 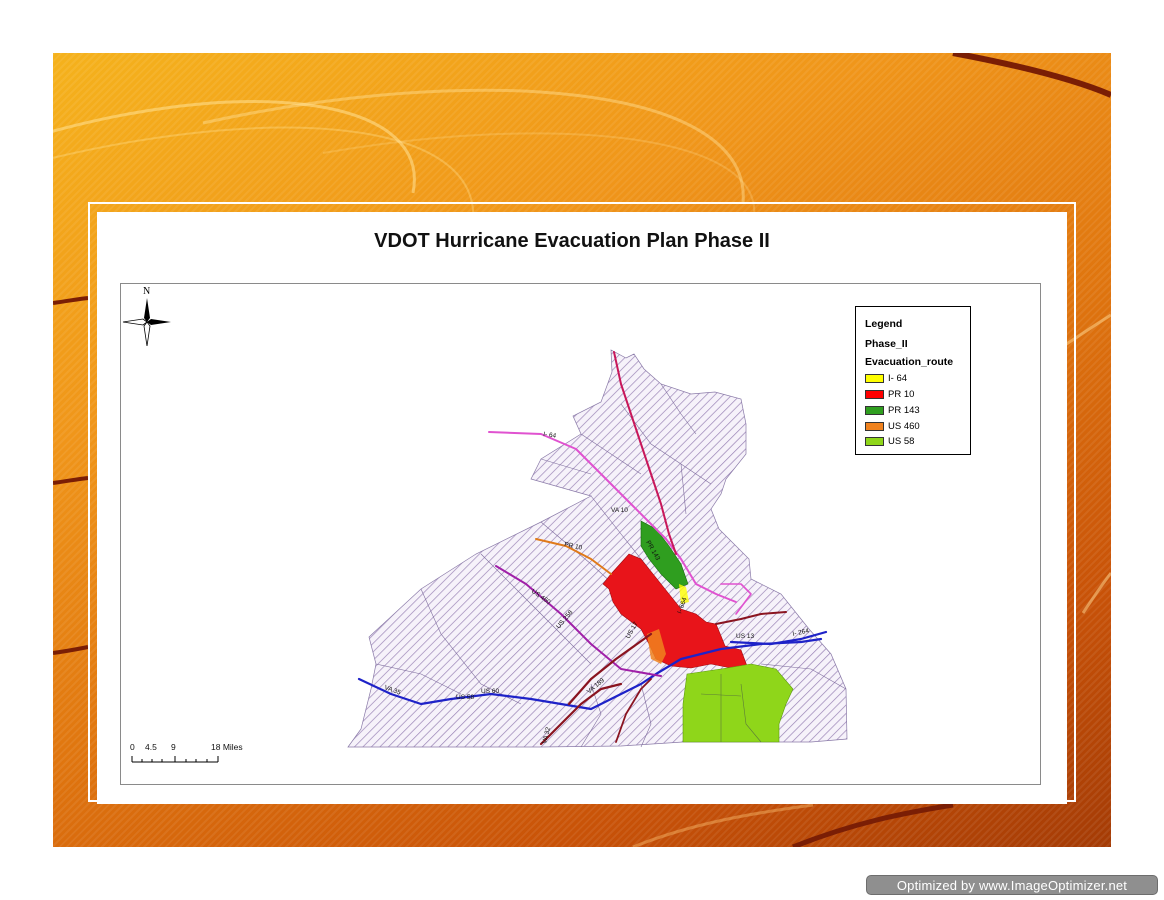 I want to click on legend-item: US 58, so click(x=889, y=441).